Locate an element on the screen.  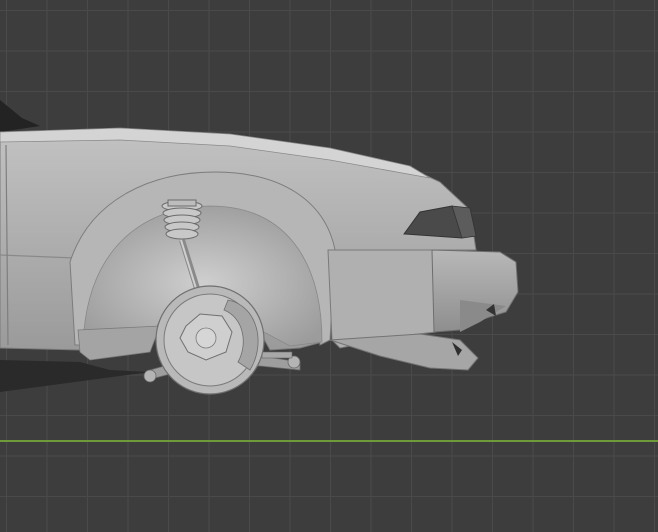
front-splitter is located at coordinates (404, 352).